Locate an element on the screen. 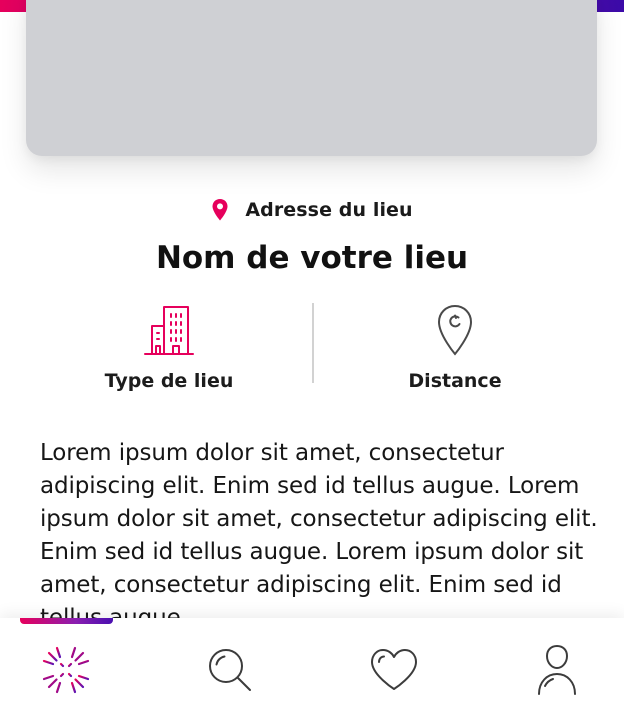 The image size is (624, 724). nav-search-button is located at coordinates (230, 672).